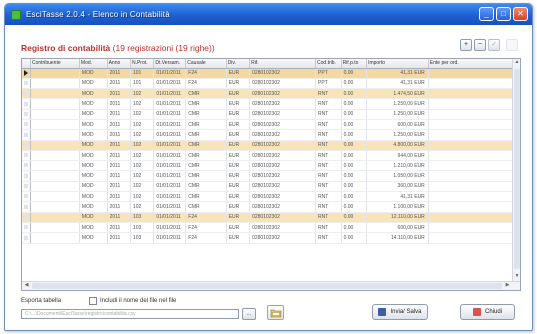 The image size is (537, 334). What do you see at coordinates (486, 14) in the screenshot?
I see `minimize-button: _` at bounding box center [486, 14].